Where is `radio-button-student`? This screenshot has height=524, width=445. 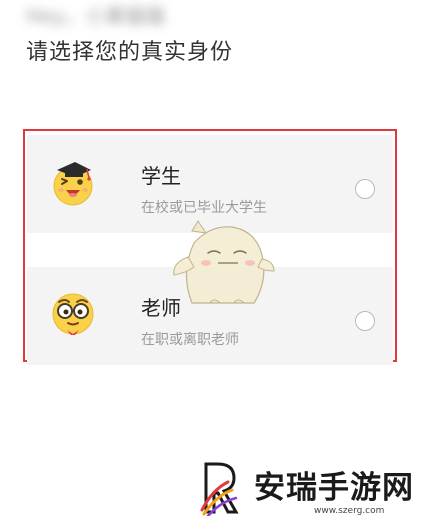
radio-button-student is located at coordinates (365, 189).